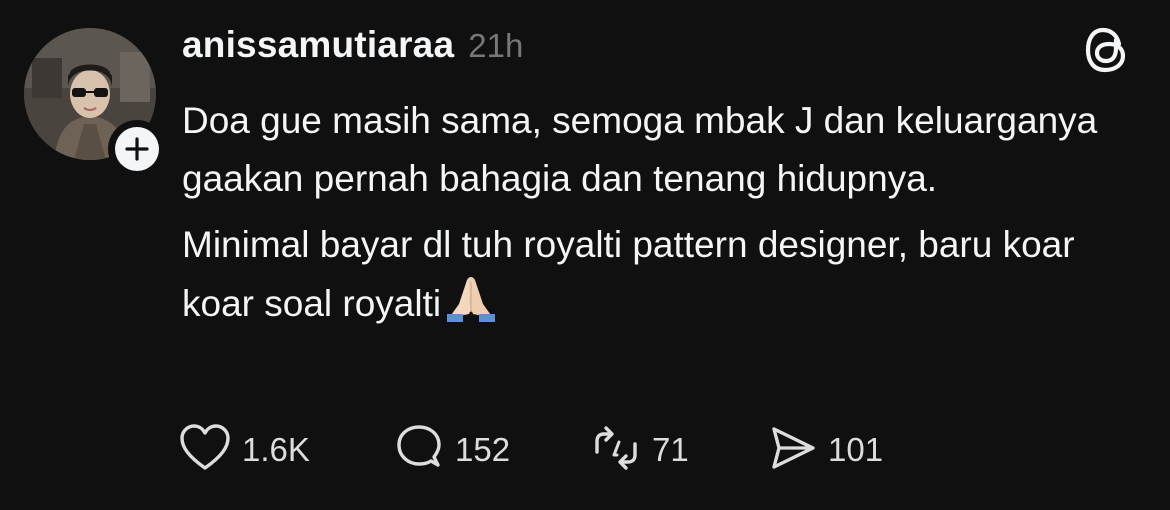 The image size is (1170, 510). What do you see at coordinates (95, 103) in the screenshot?
I see `avatar-container` at bounding box center [95, 103].